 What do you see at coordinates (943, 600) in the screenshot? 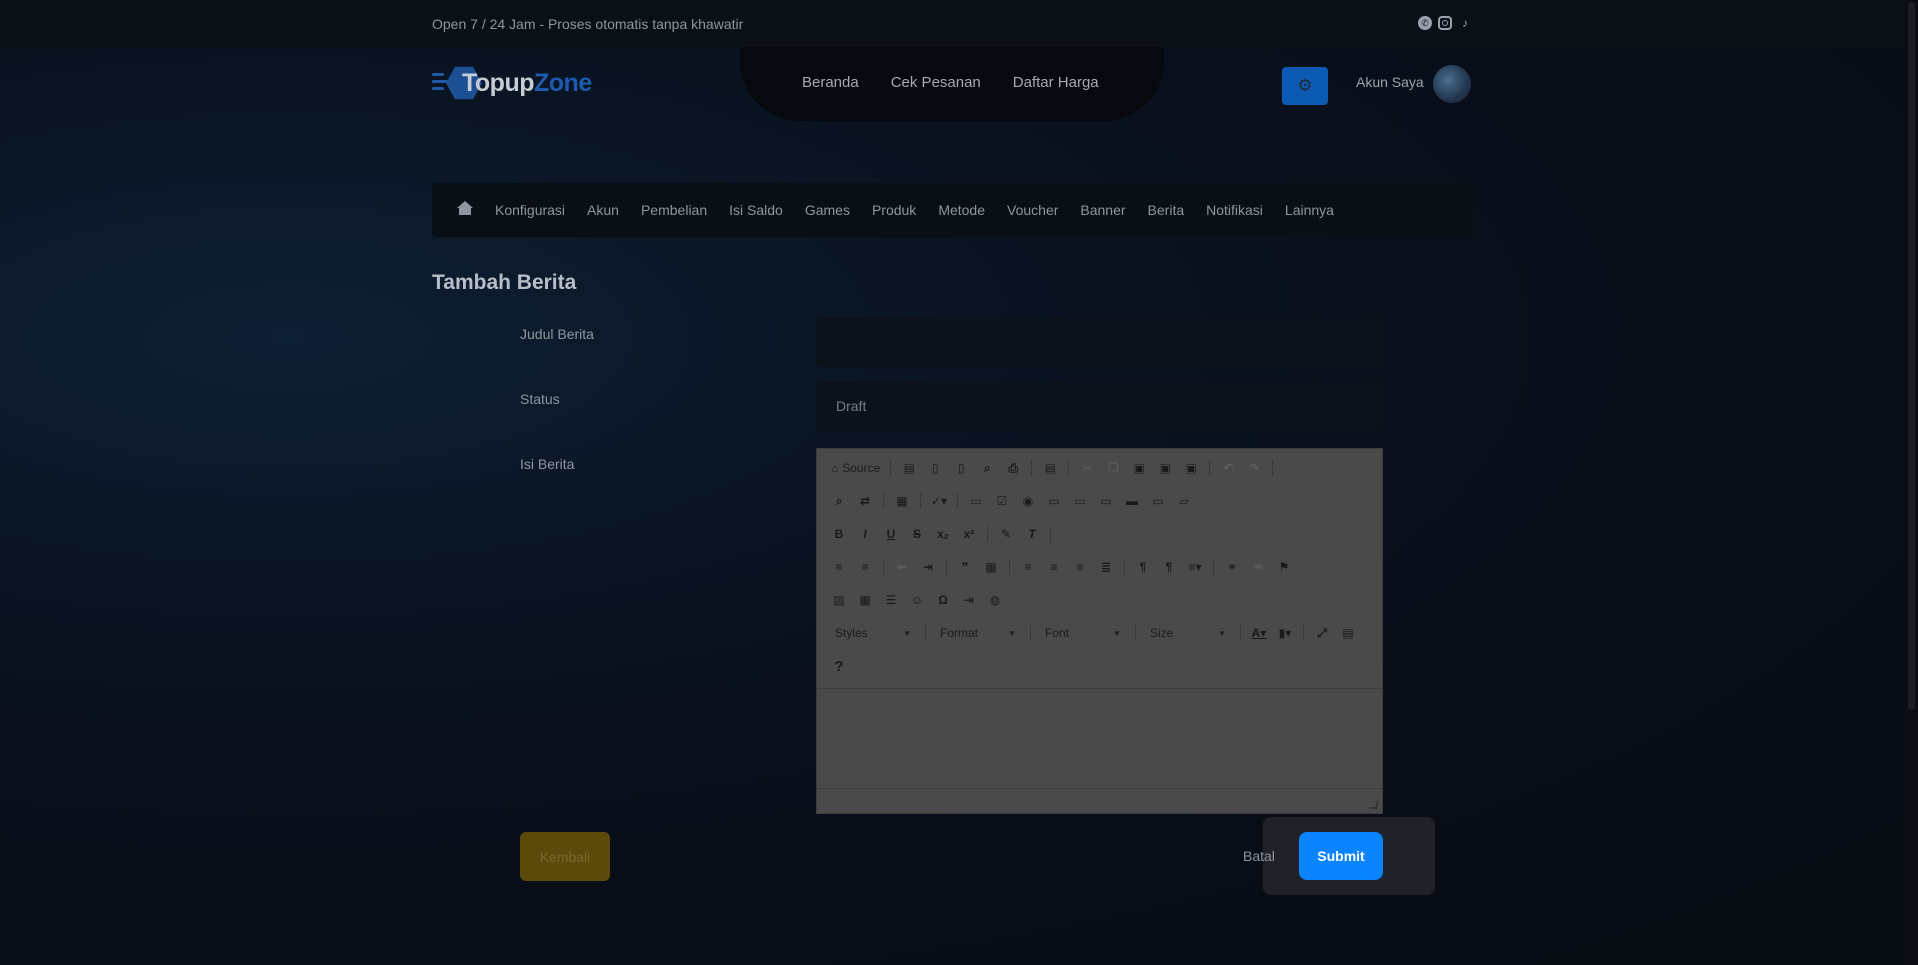
I see `special-char-icon: Ω` at bounding box center [943, 600].